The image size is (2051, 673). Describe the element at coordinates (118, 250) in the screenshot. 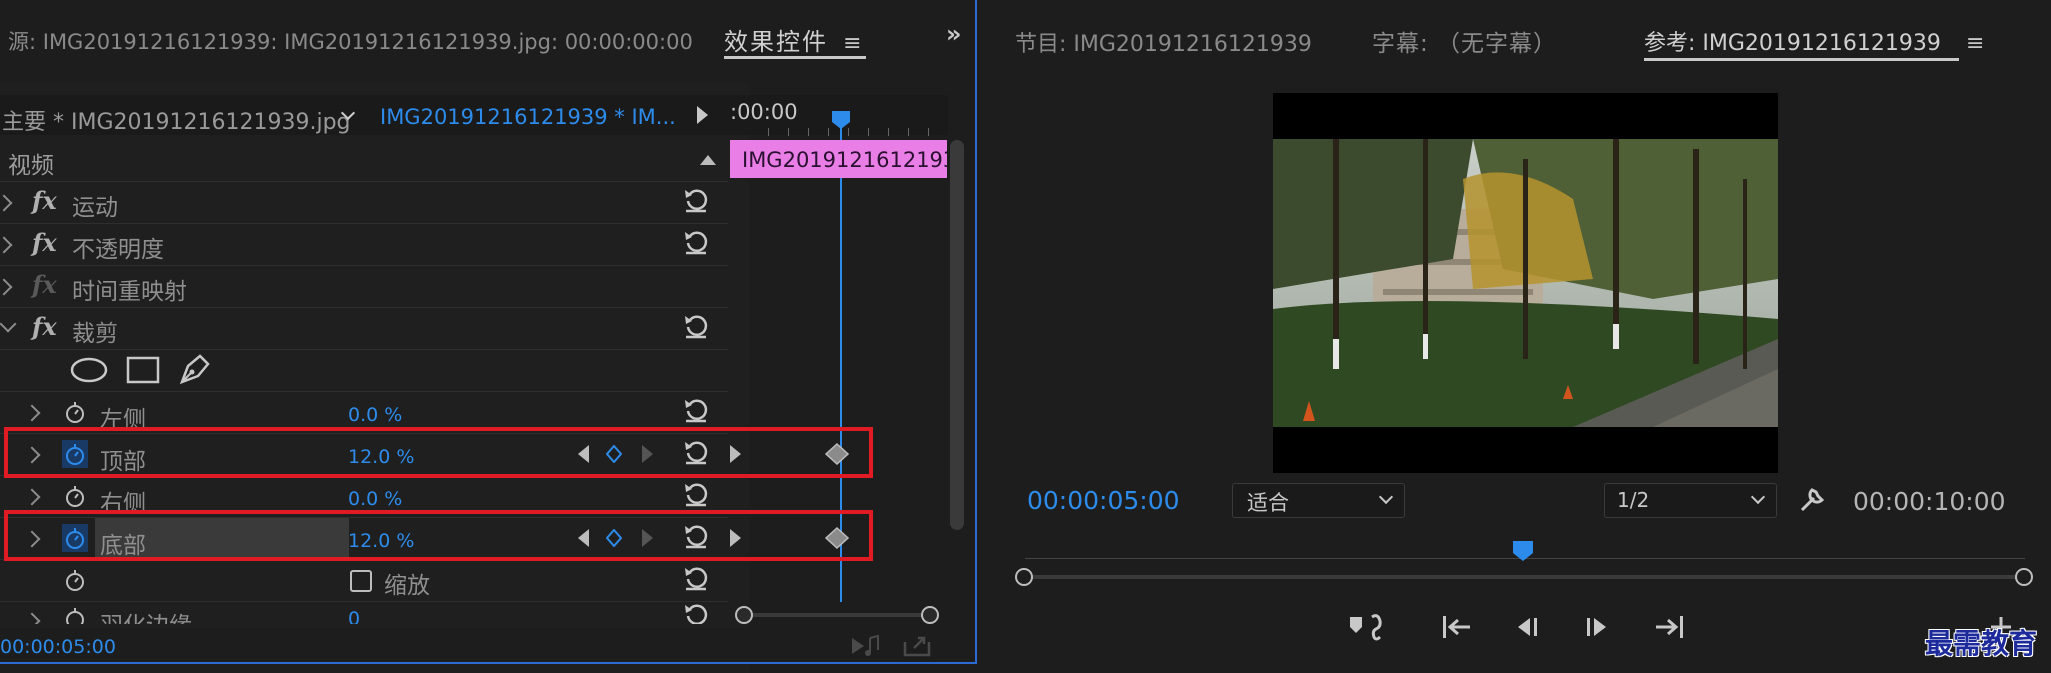

I see `effect-label-opacity: 不透明度` at that location.